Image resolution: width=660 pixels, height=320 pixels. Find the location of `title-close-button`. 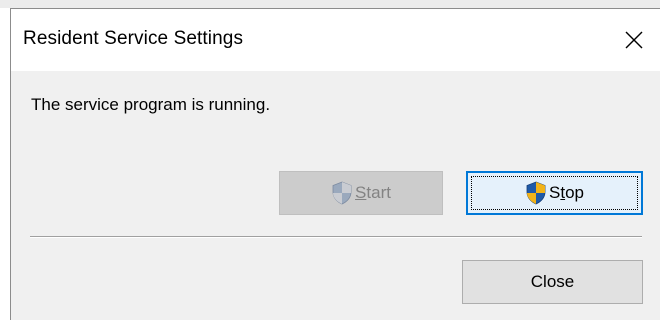

title-close-button is located at coordinates (634, 40).